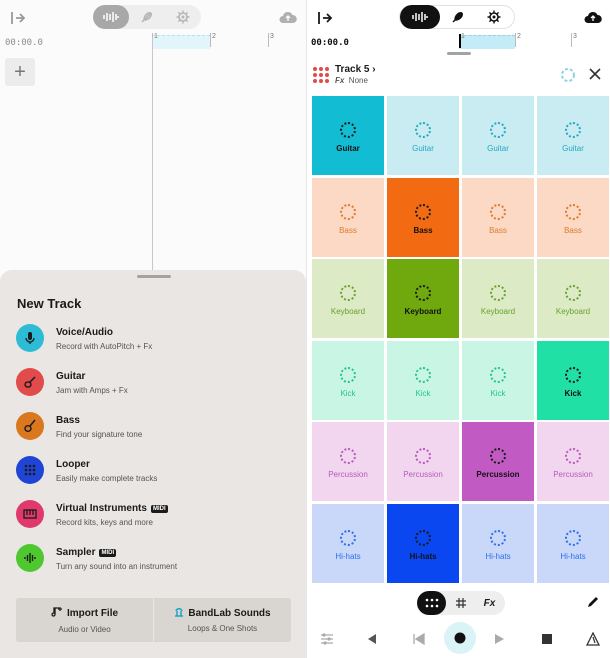 The image size is (610, 658). Describe the element at coordinates (222, 620) in the screenshot. I see `bandlab-sounds-button: BandLab Sounds Loops & One Shots` at that location.